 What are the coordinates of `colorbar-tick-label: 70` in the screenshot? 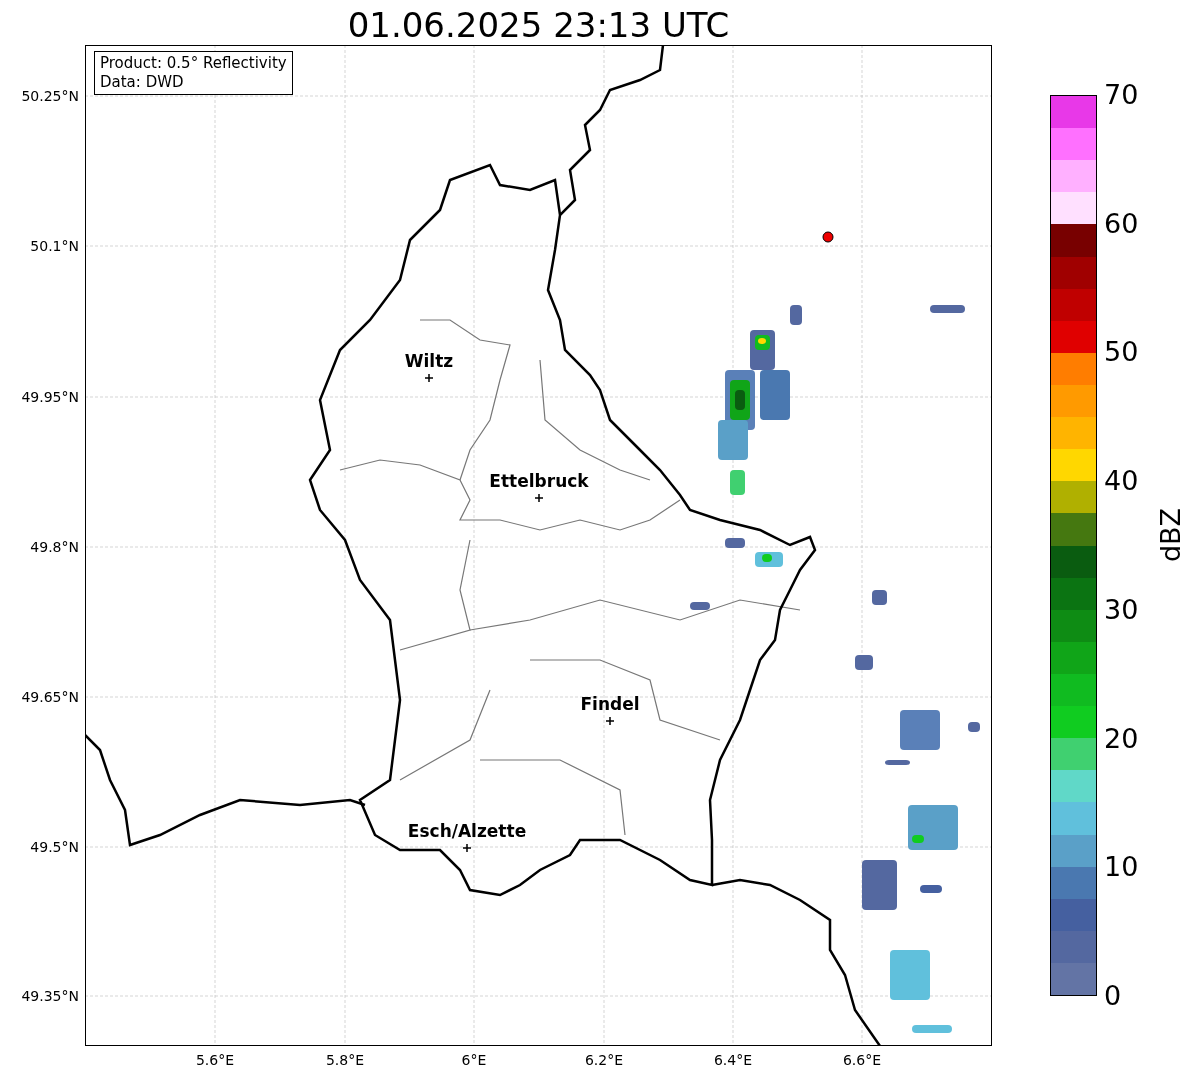 It's located at (1121, 95).